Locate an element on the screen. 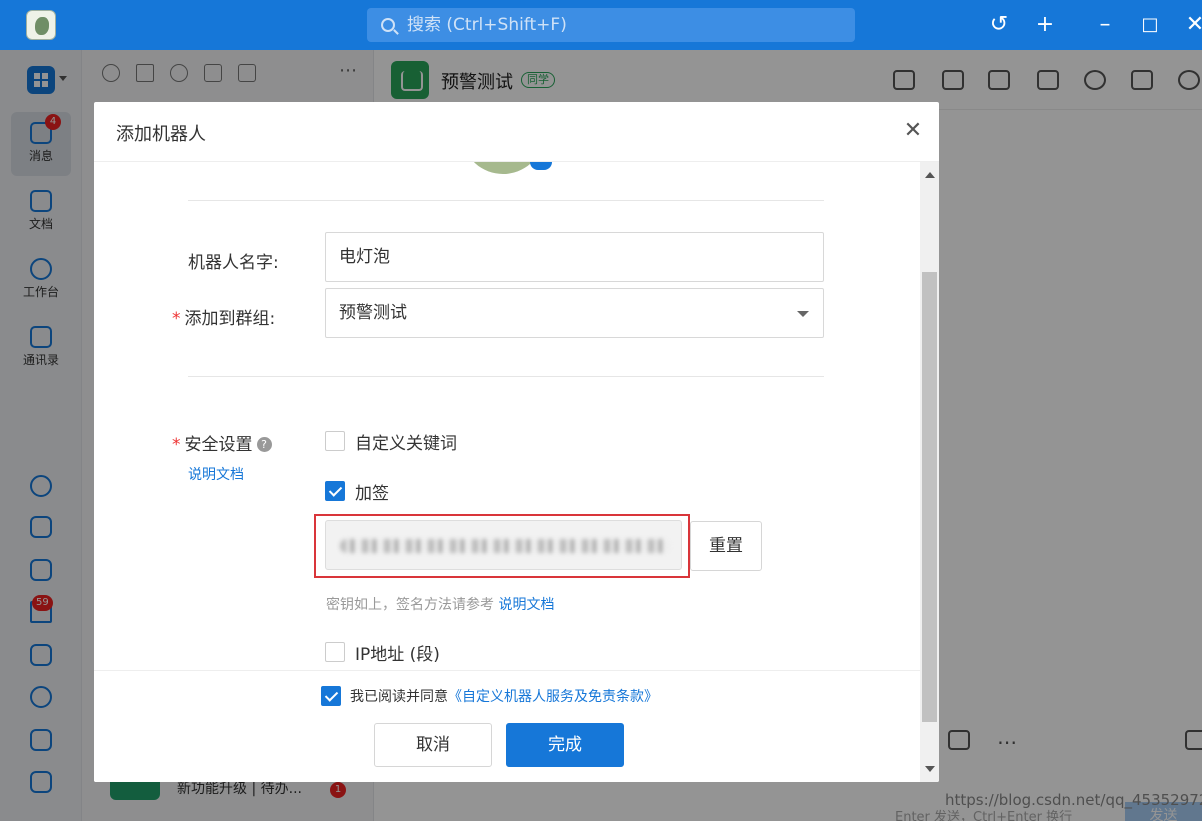 The height and width of the screenshot is (821, 1202). robot-name-input: 电灯泡 is located at coordinates (574, 257).